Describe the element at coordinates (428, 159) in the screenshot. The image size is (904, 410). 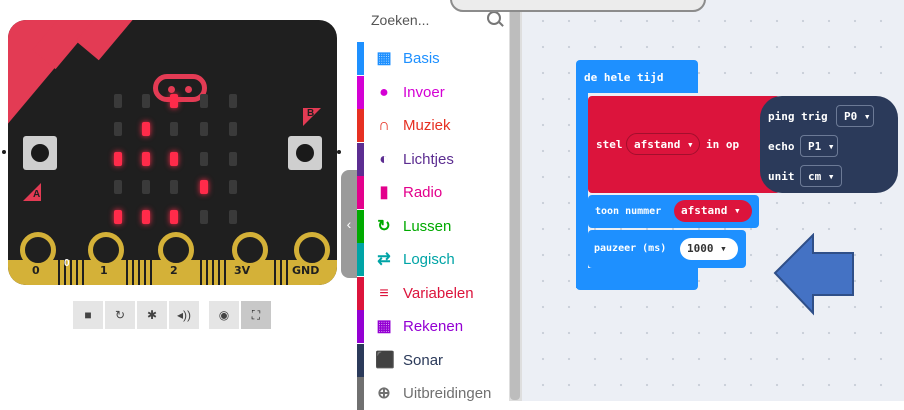
I see `category-label: Lichtjes` at that location.